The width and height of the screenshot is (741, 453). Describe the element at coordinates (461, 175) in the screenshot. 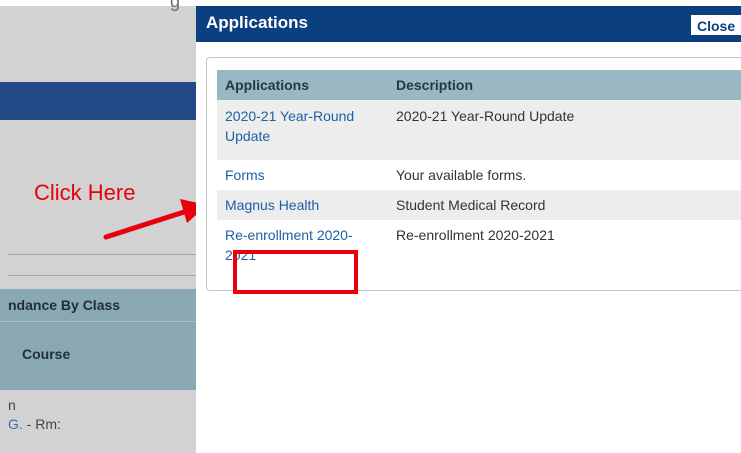

I see `app-description: Your available forms.` at that location.